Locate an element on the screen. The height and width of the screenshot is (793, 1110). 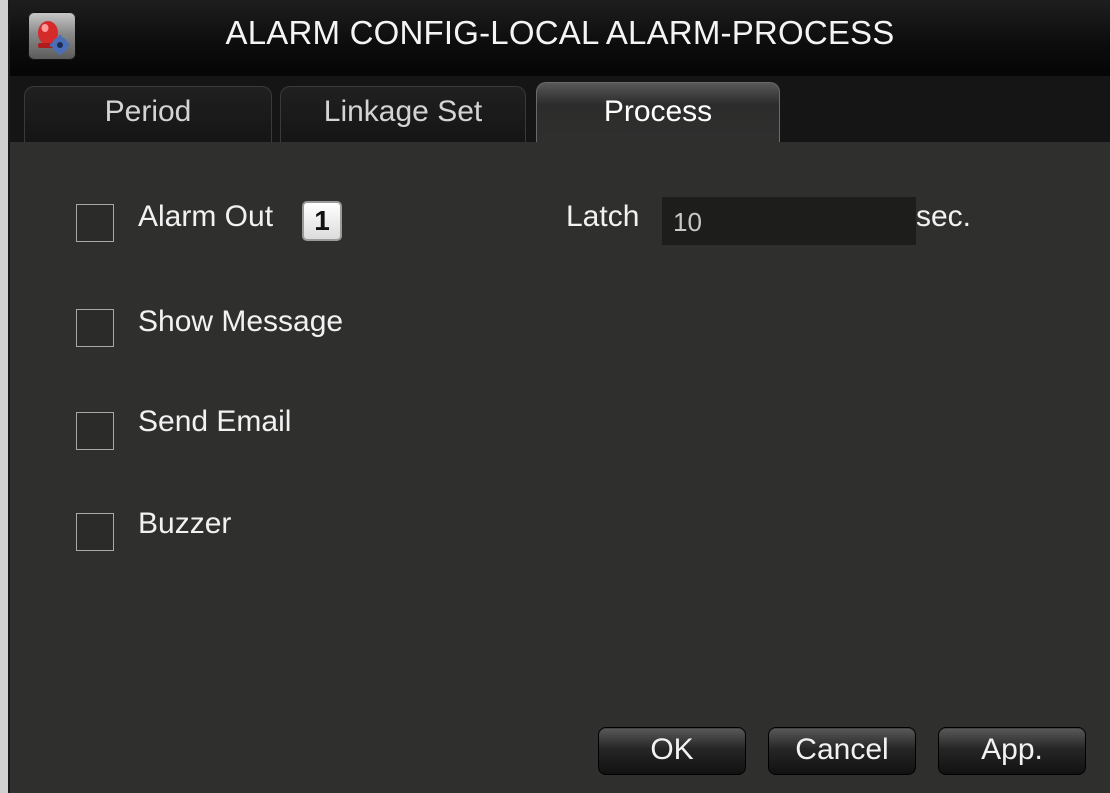
alarm-out-channel-button: 1 is located at coordinates (322, 221).